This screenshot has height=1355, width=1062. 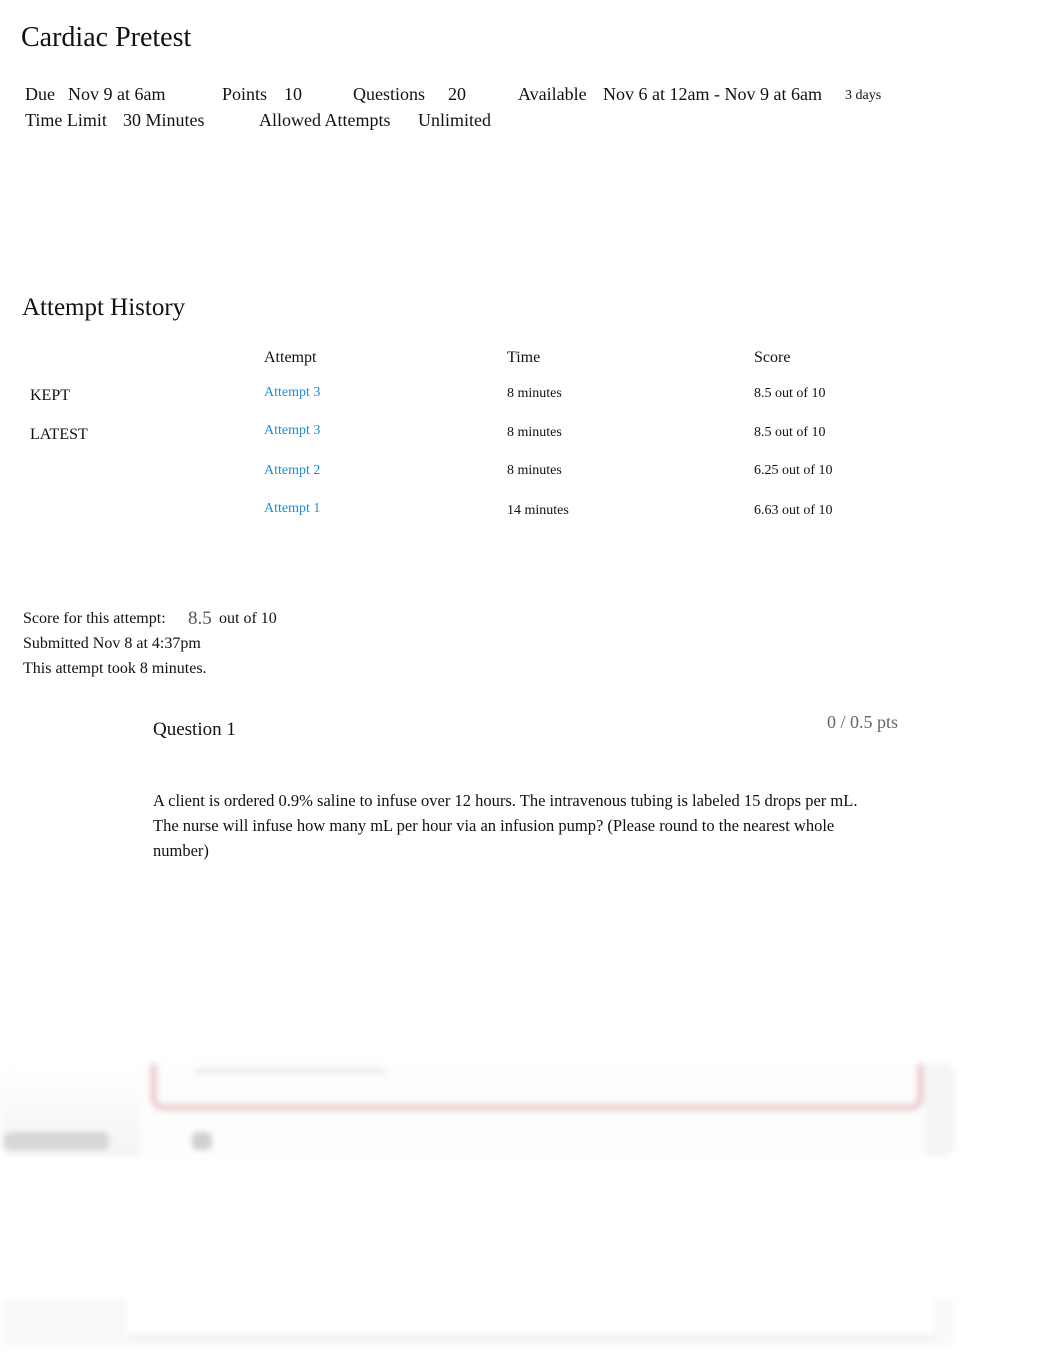 I want to click on submitted-timestamp: Submitted Nov 8 at 4:37pm, so click(x=112, y=643).